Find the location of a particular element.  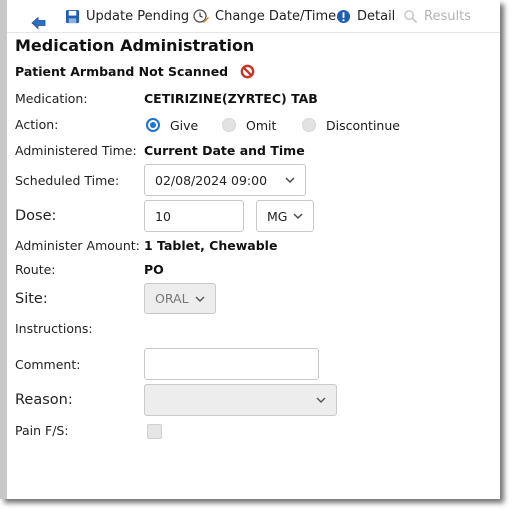

dose-input: 10 is located at coordinates (194, 216).